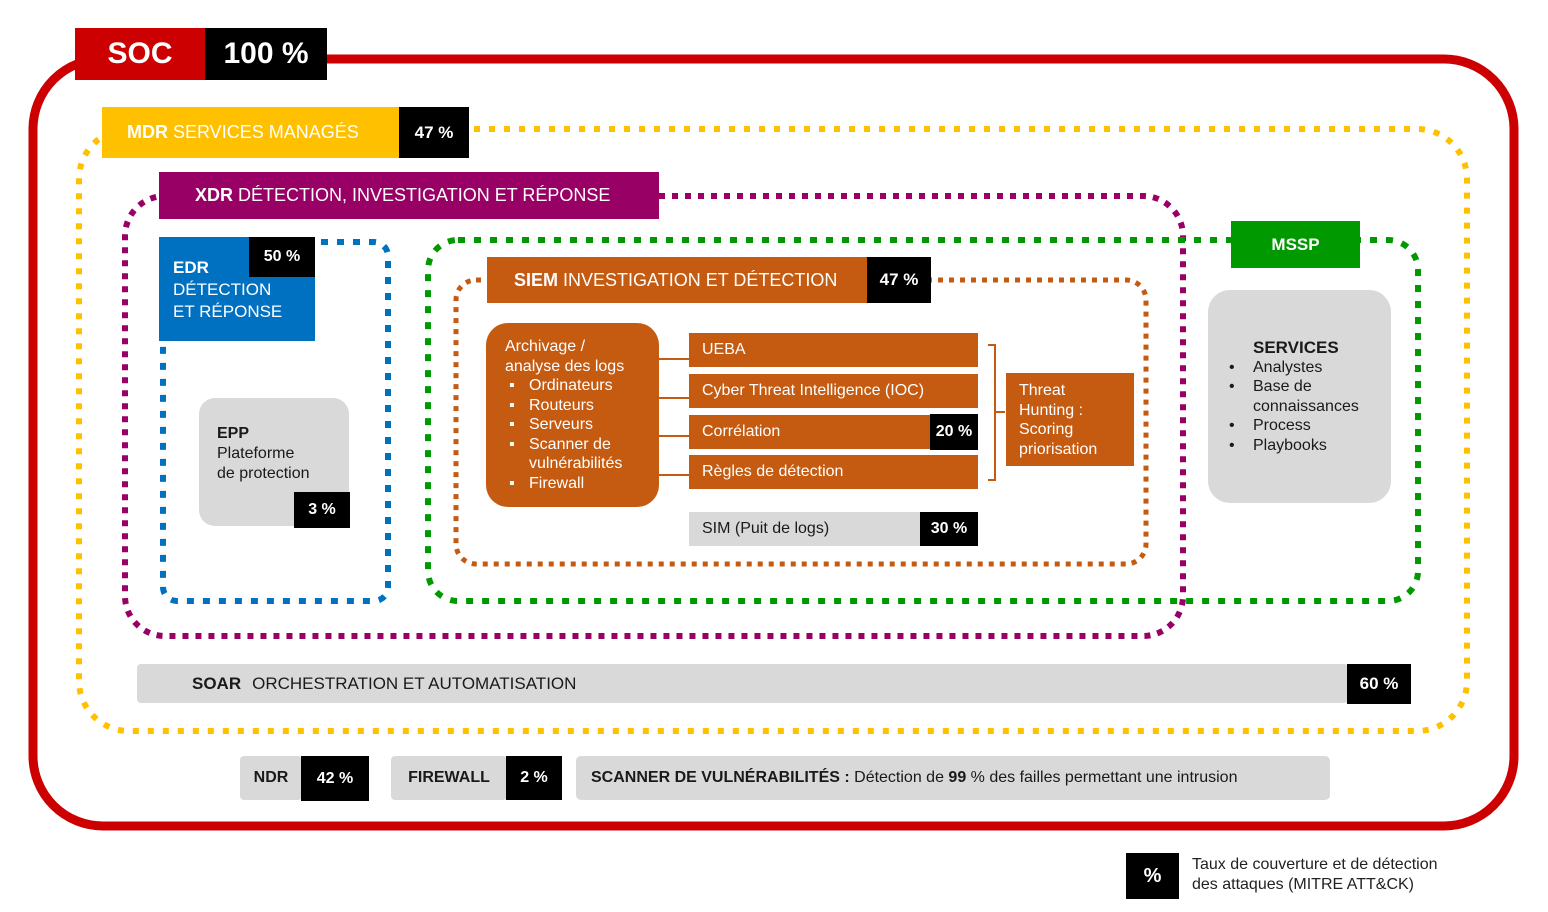 This screenshot has width=1548, height=912. I want to click on archive-item: Scanner de vulnérabilités, so click(580, 454).